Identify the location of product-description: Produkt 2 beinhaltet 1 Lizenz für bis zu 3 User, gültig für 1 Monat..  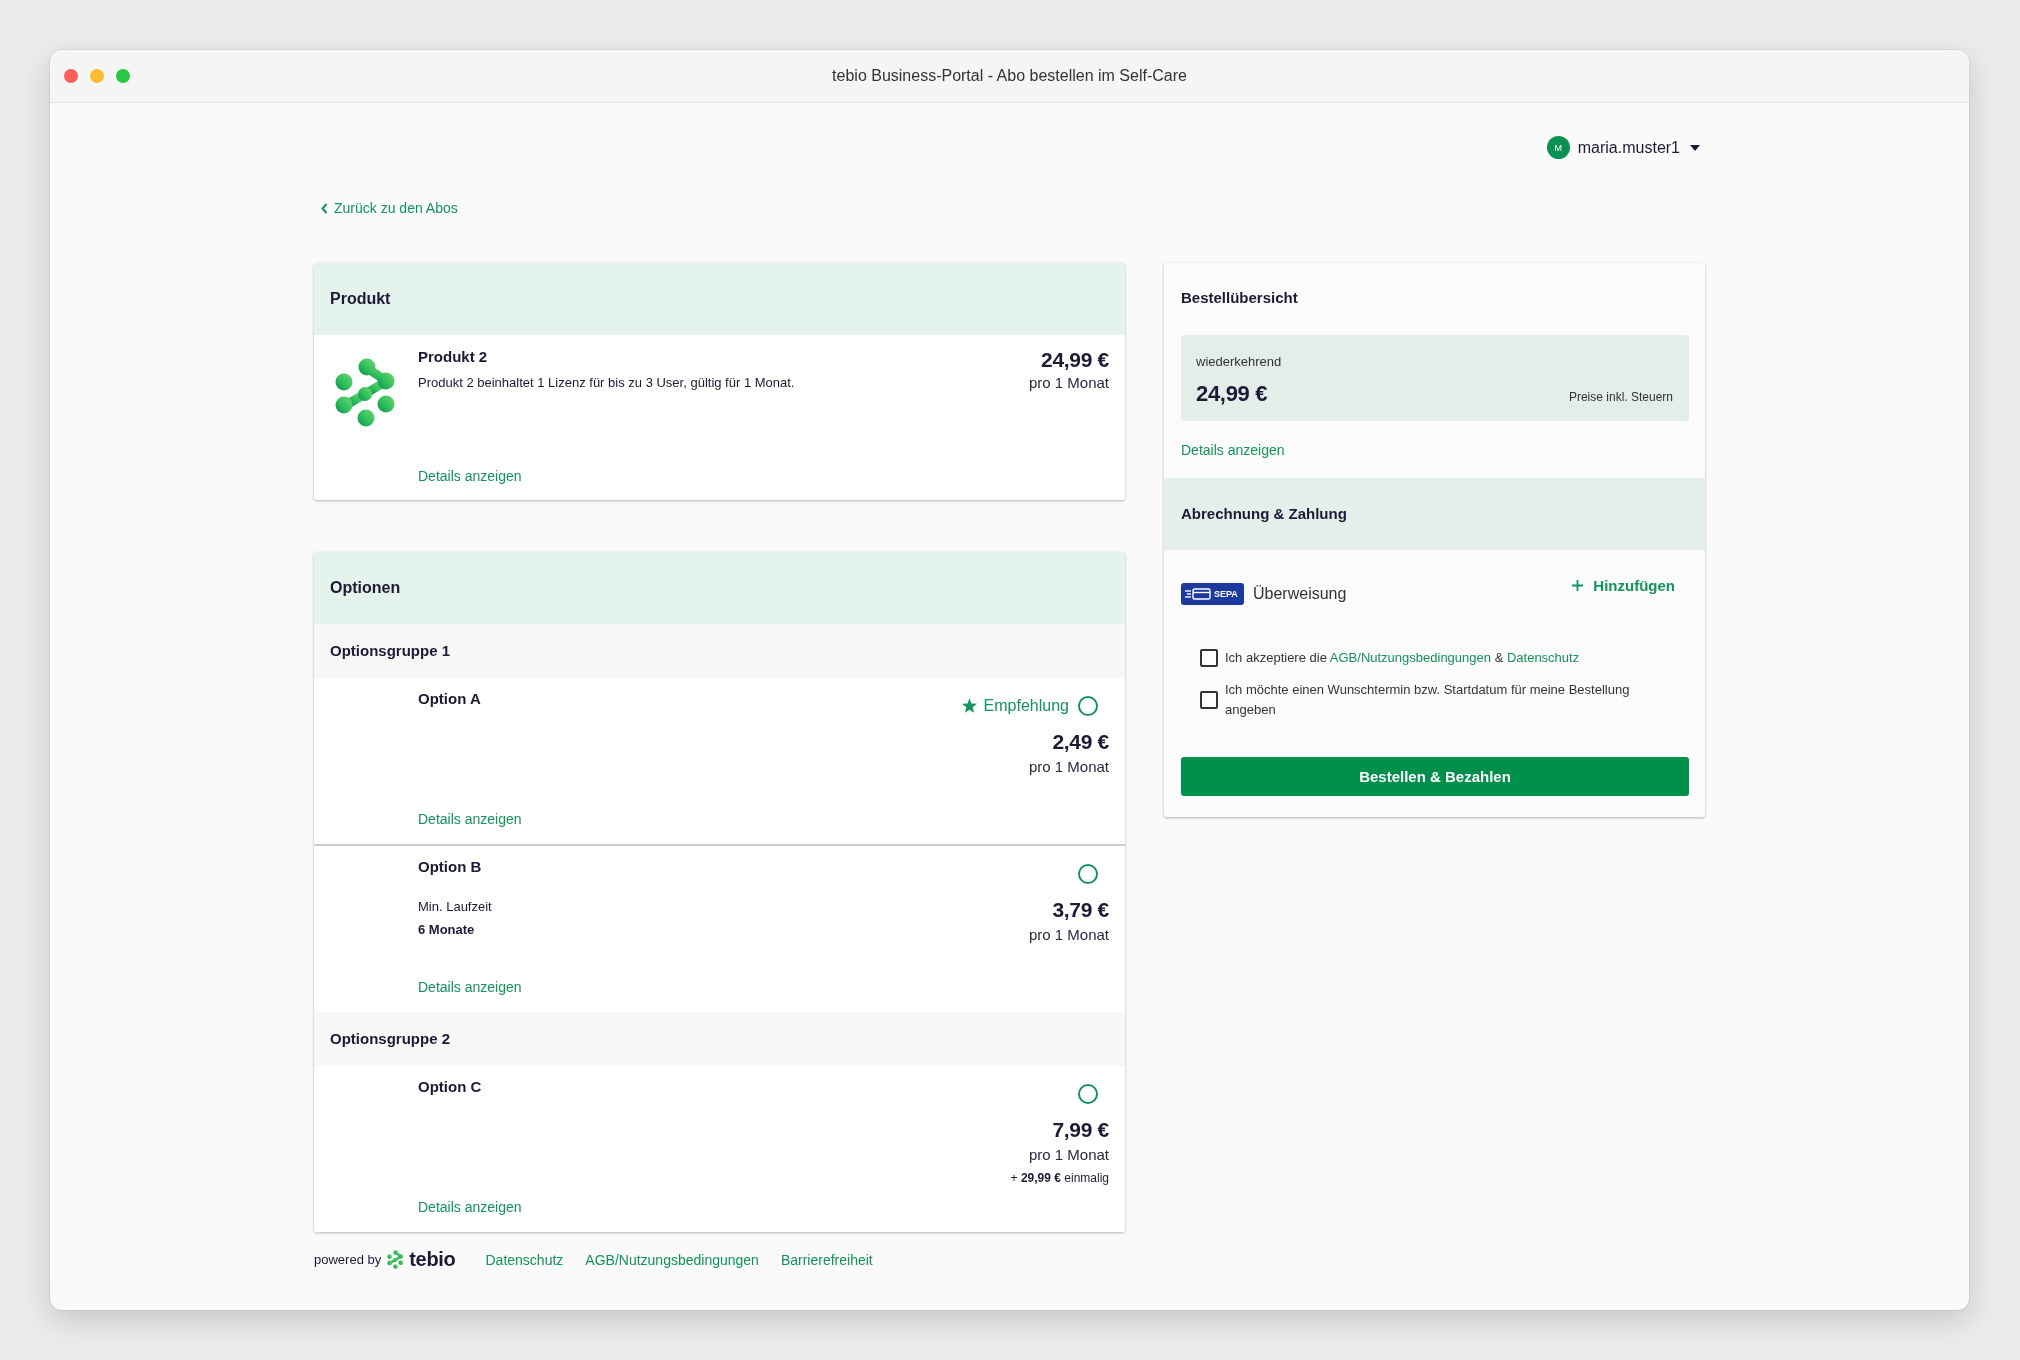
(607, 382).